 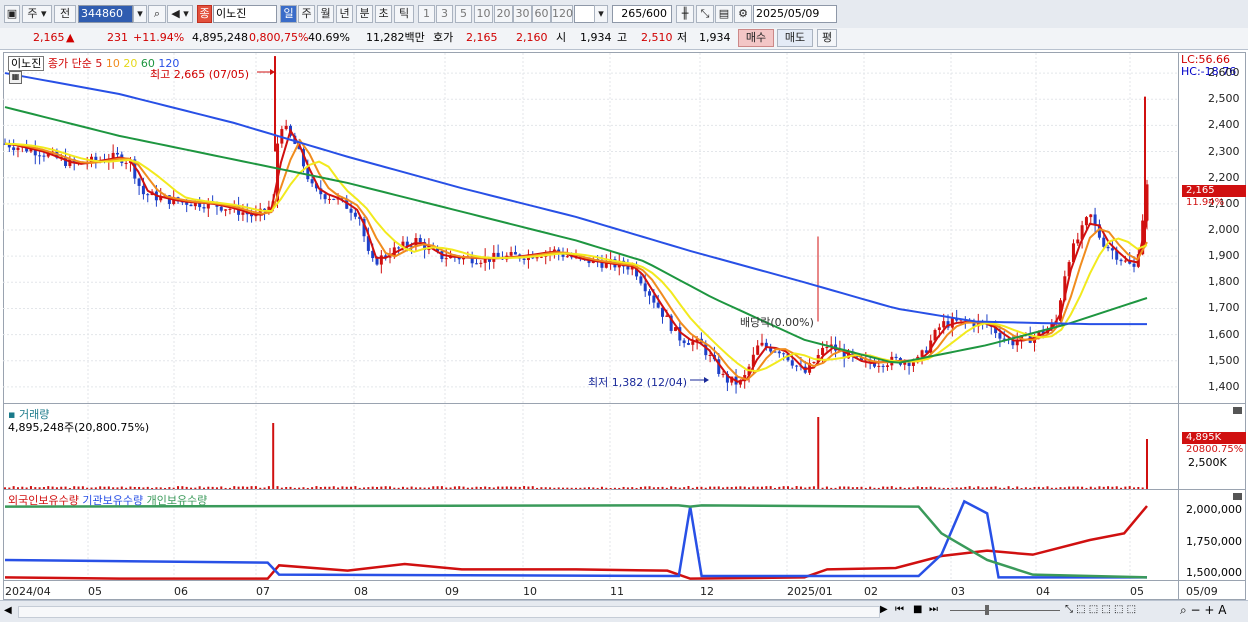 I want to click on zoom-tools-icon: ⤡ ⬚ ⬚ ⬚ ⬚ ⬚, so click(x=1100, y=609).